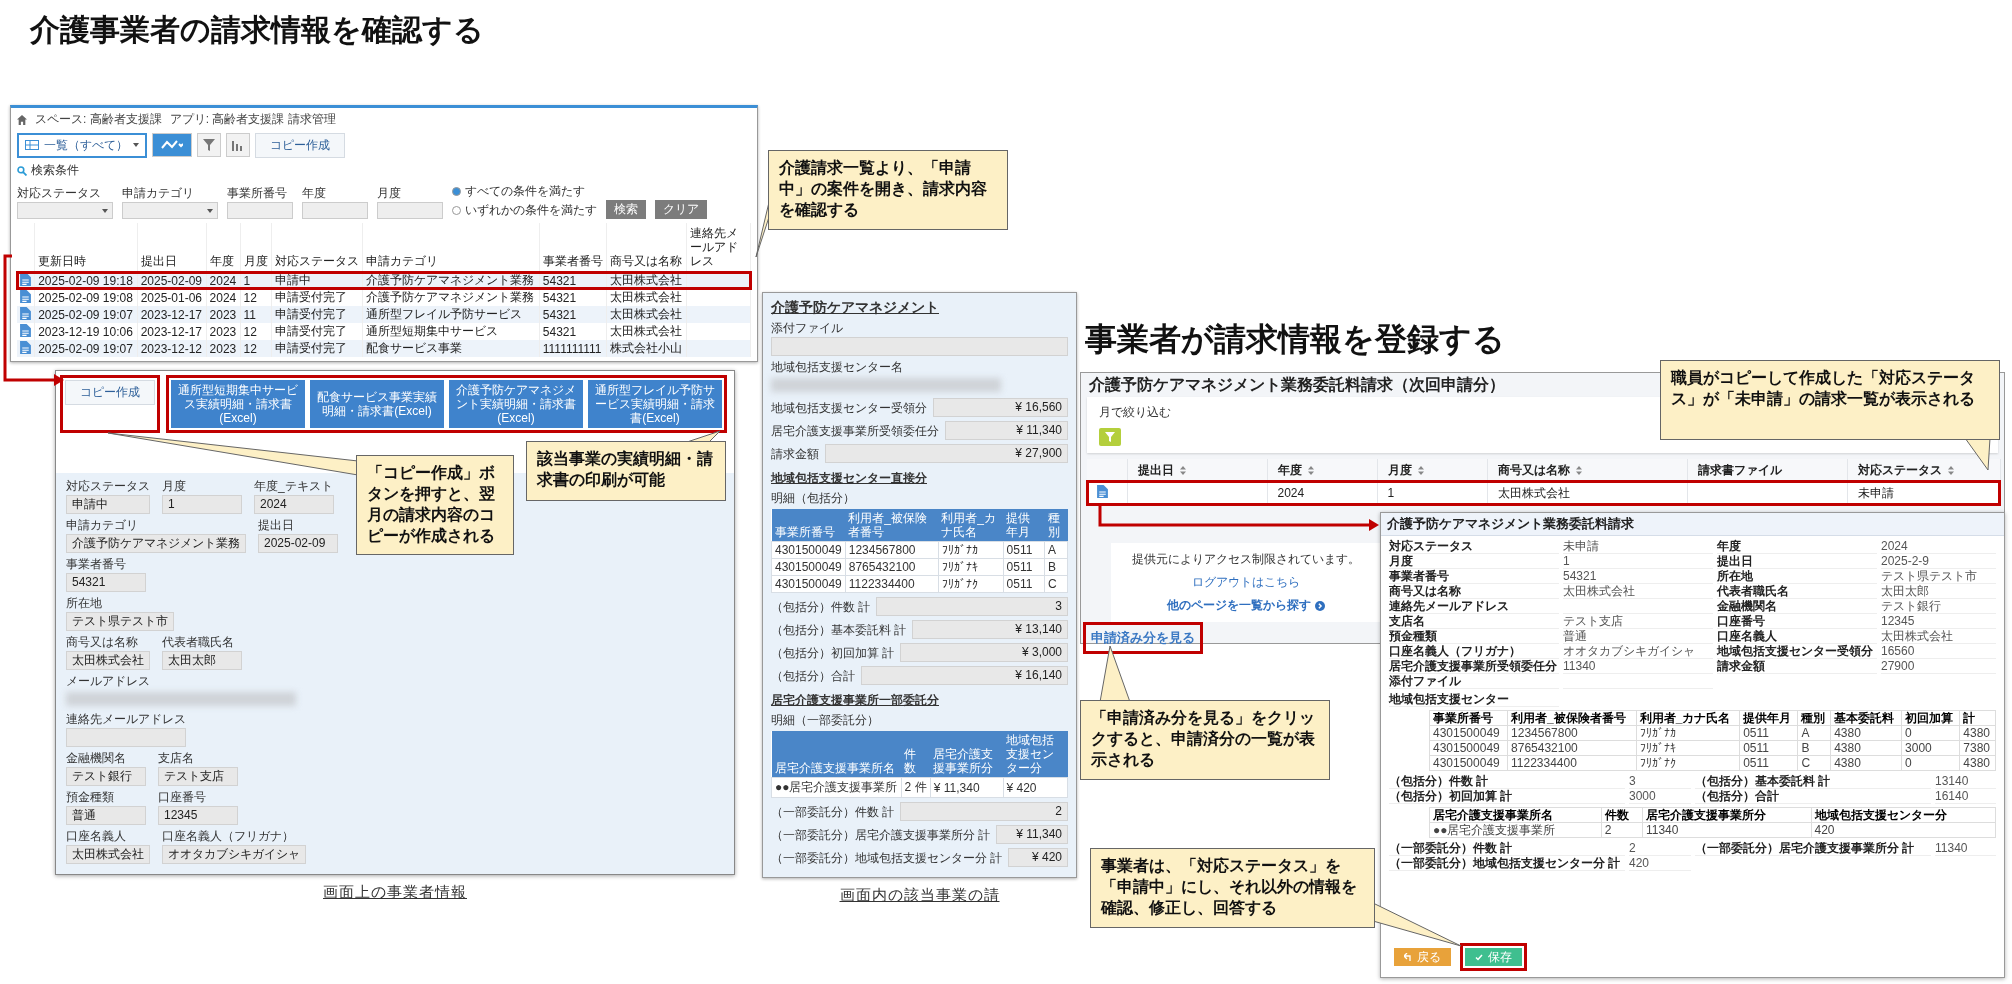 This screenshot has width=2012, height=984. Describe the element at coordinates (202, 504) in the screenshot. I see `input-field: 1` at that location.